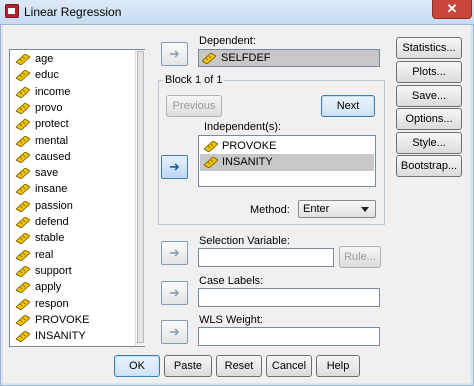  I want to click on variable-list-item: support, so click(72, 272).